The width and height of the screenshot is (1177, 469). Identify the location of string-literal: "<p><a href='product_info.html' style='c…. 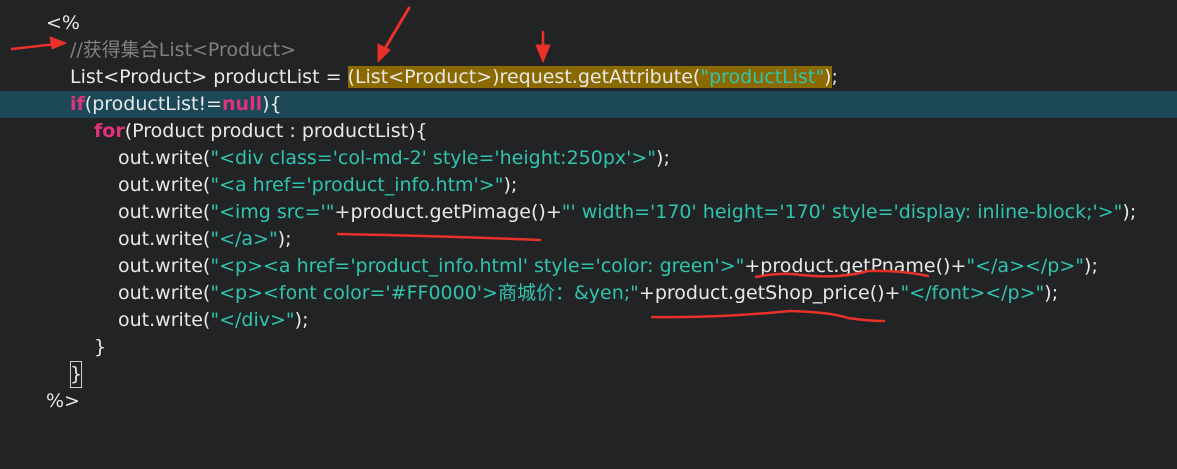
(477, 266).